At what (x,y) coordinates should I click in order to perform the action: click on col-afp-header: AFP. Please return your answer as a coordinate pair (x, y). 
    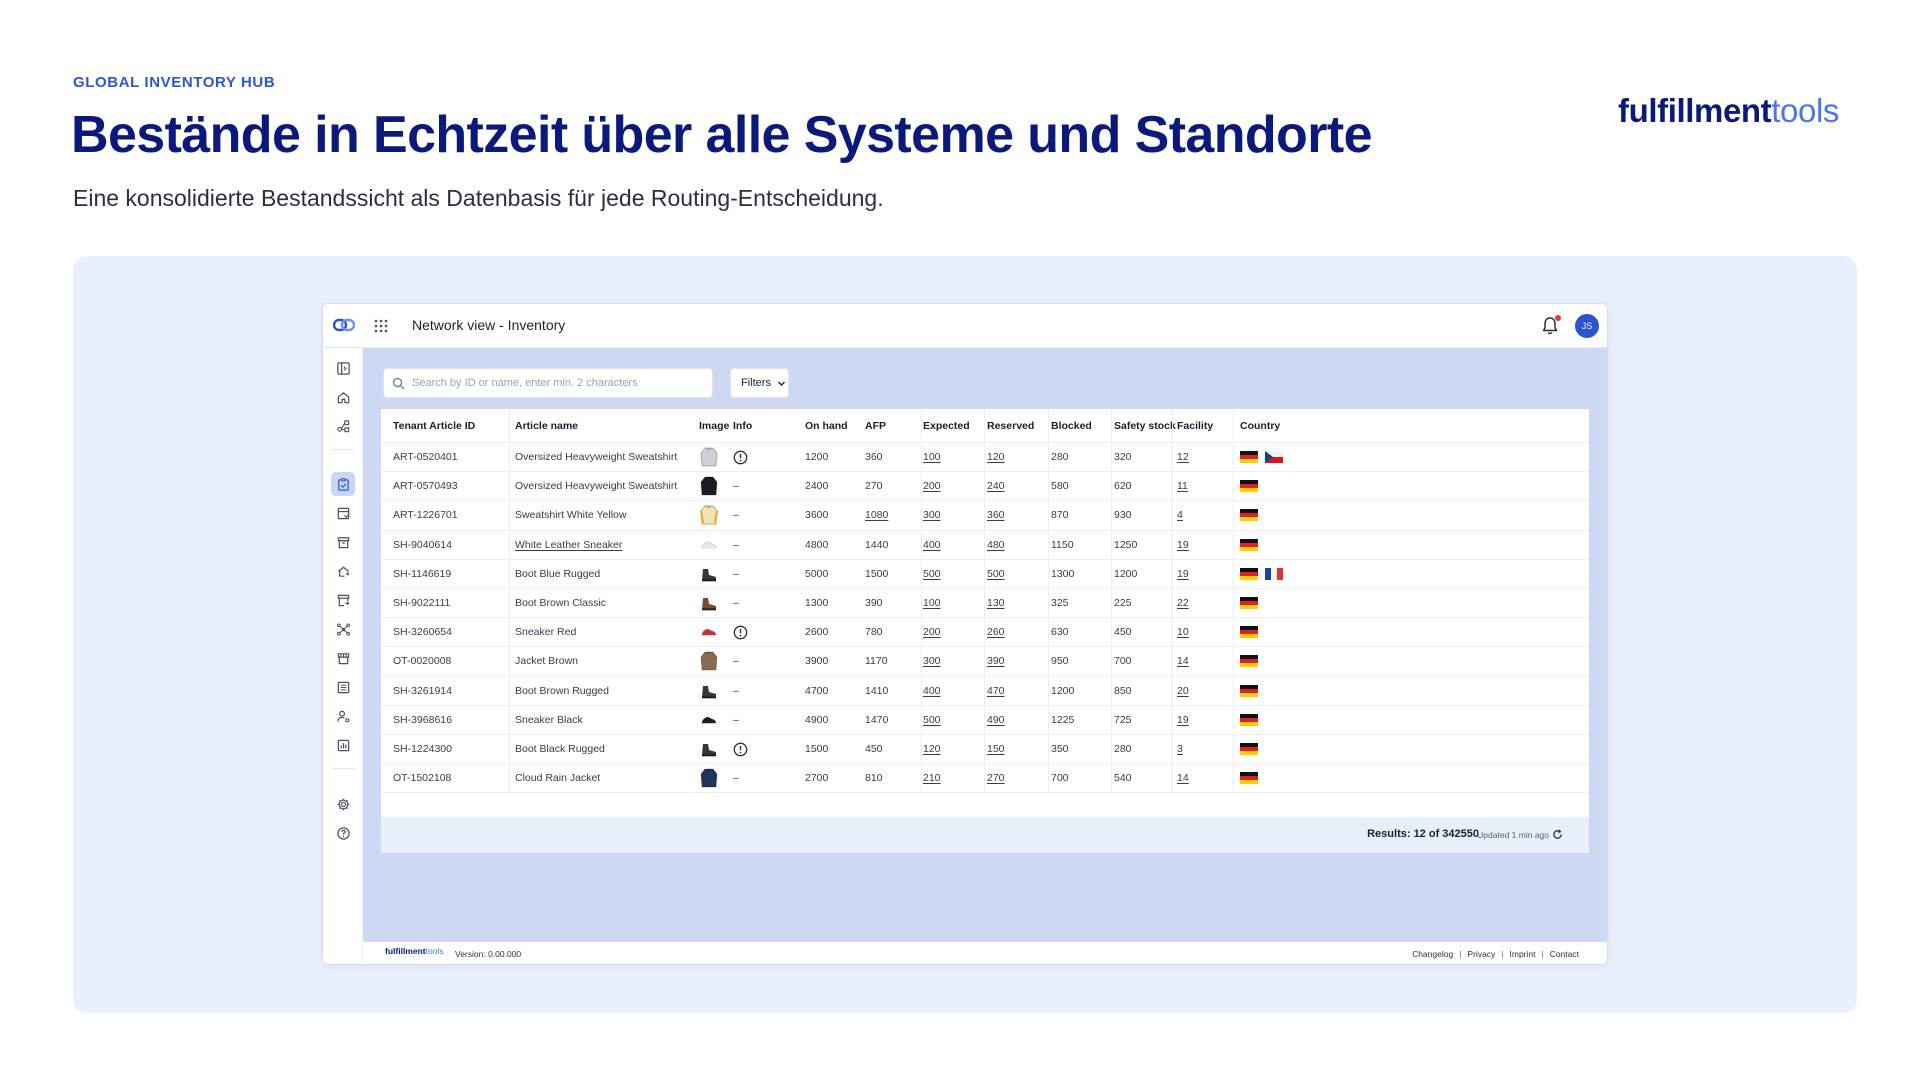
    Looking at the image, I should click on (875, 425).